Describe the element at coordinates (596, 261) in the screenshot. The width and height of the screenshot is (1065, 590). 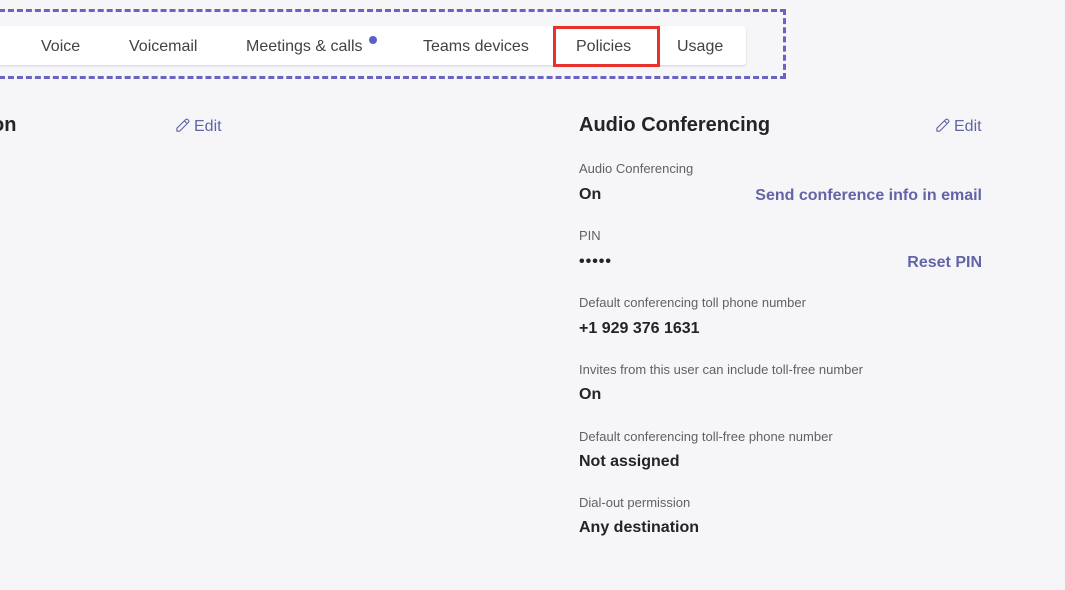
I see `field-value-pin: •••••` at that location.